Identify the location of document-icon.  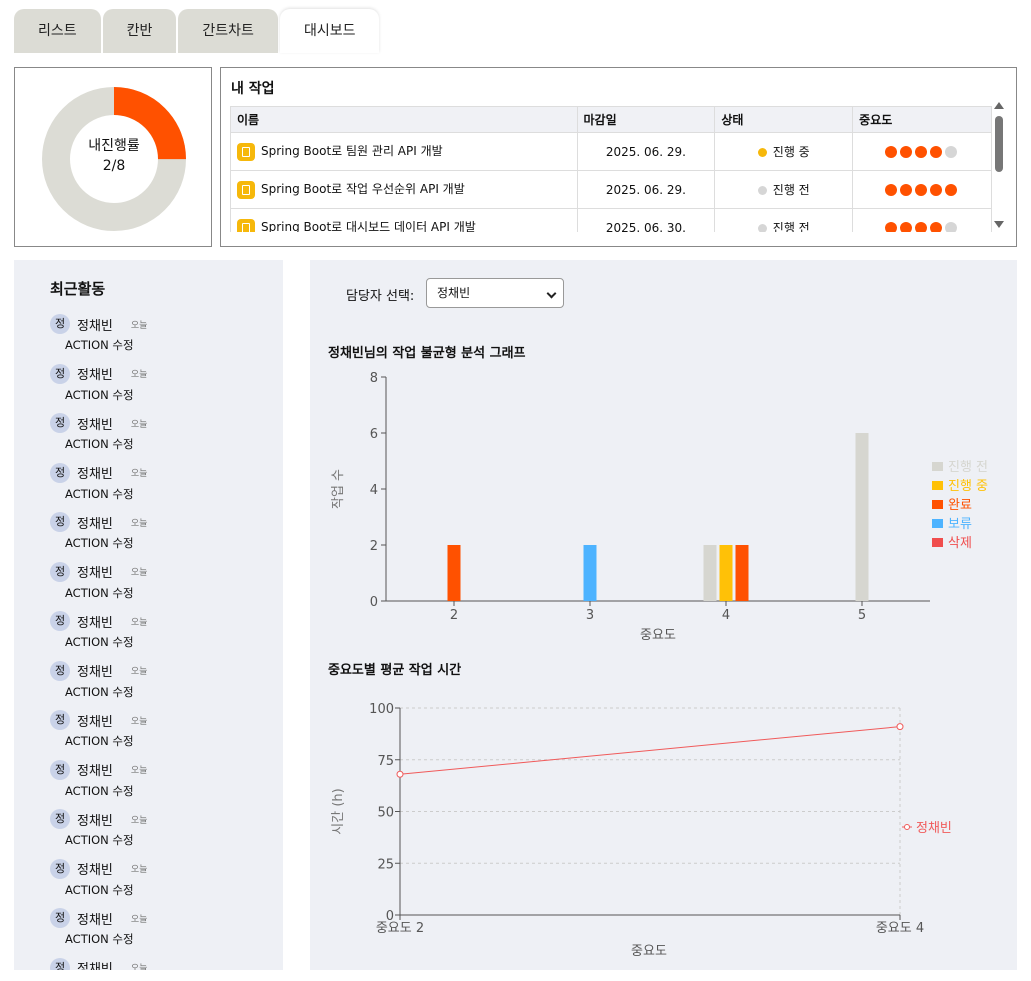
(246, 225).